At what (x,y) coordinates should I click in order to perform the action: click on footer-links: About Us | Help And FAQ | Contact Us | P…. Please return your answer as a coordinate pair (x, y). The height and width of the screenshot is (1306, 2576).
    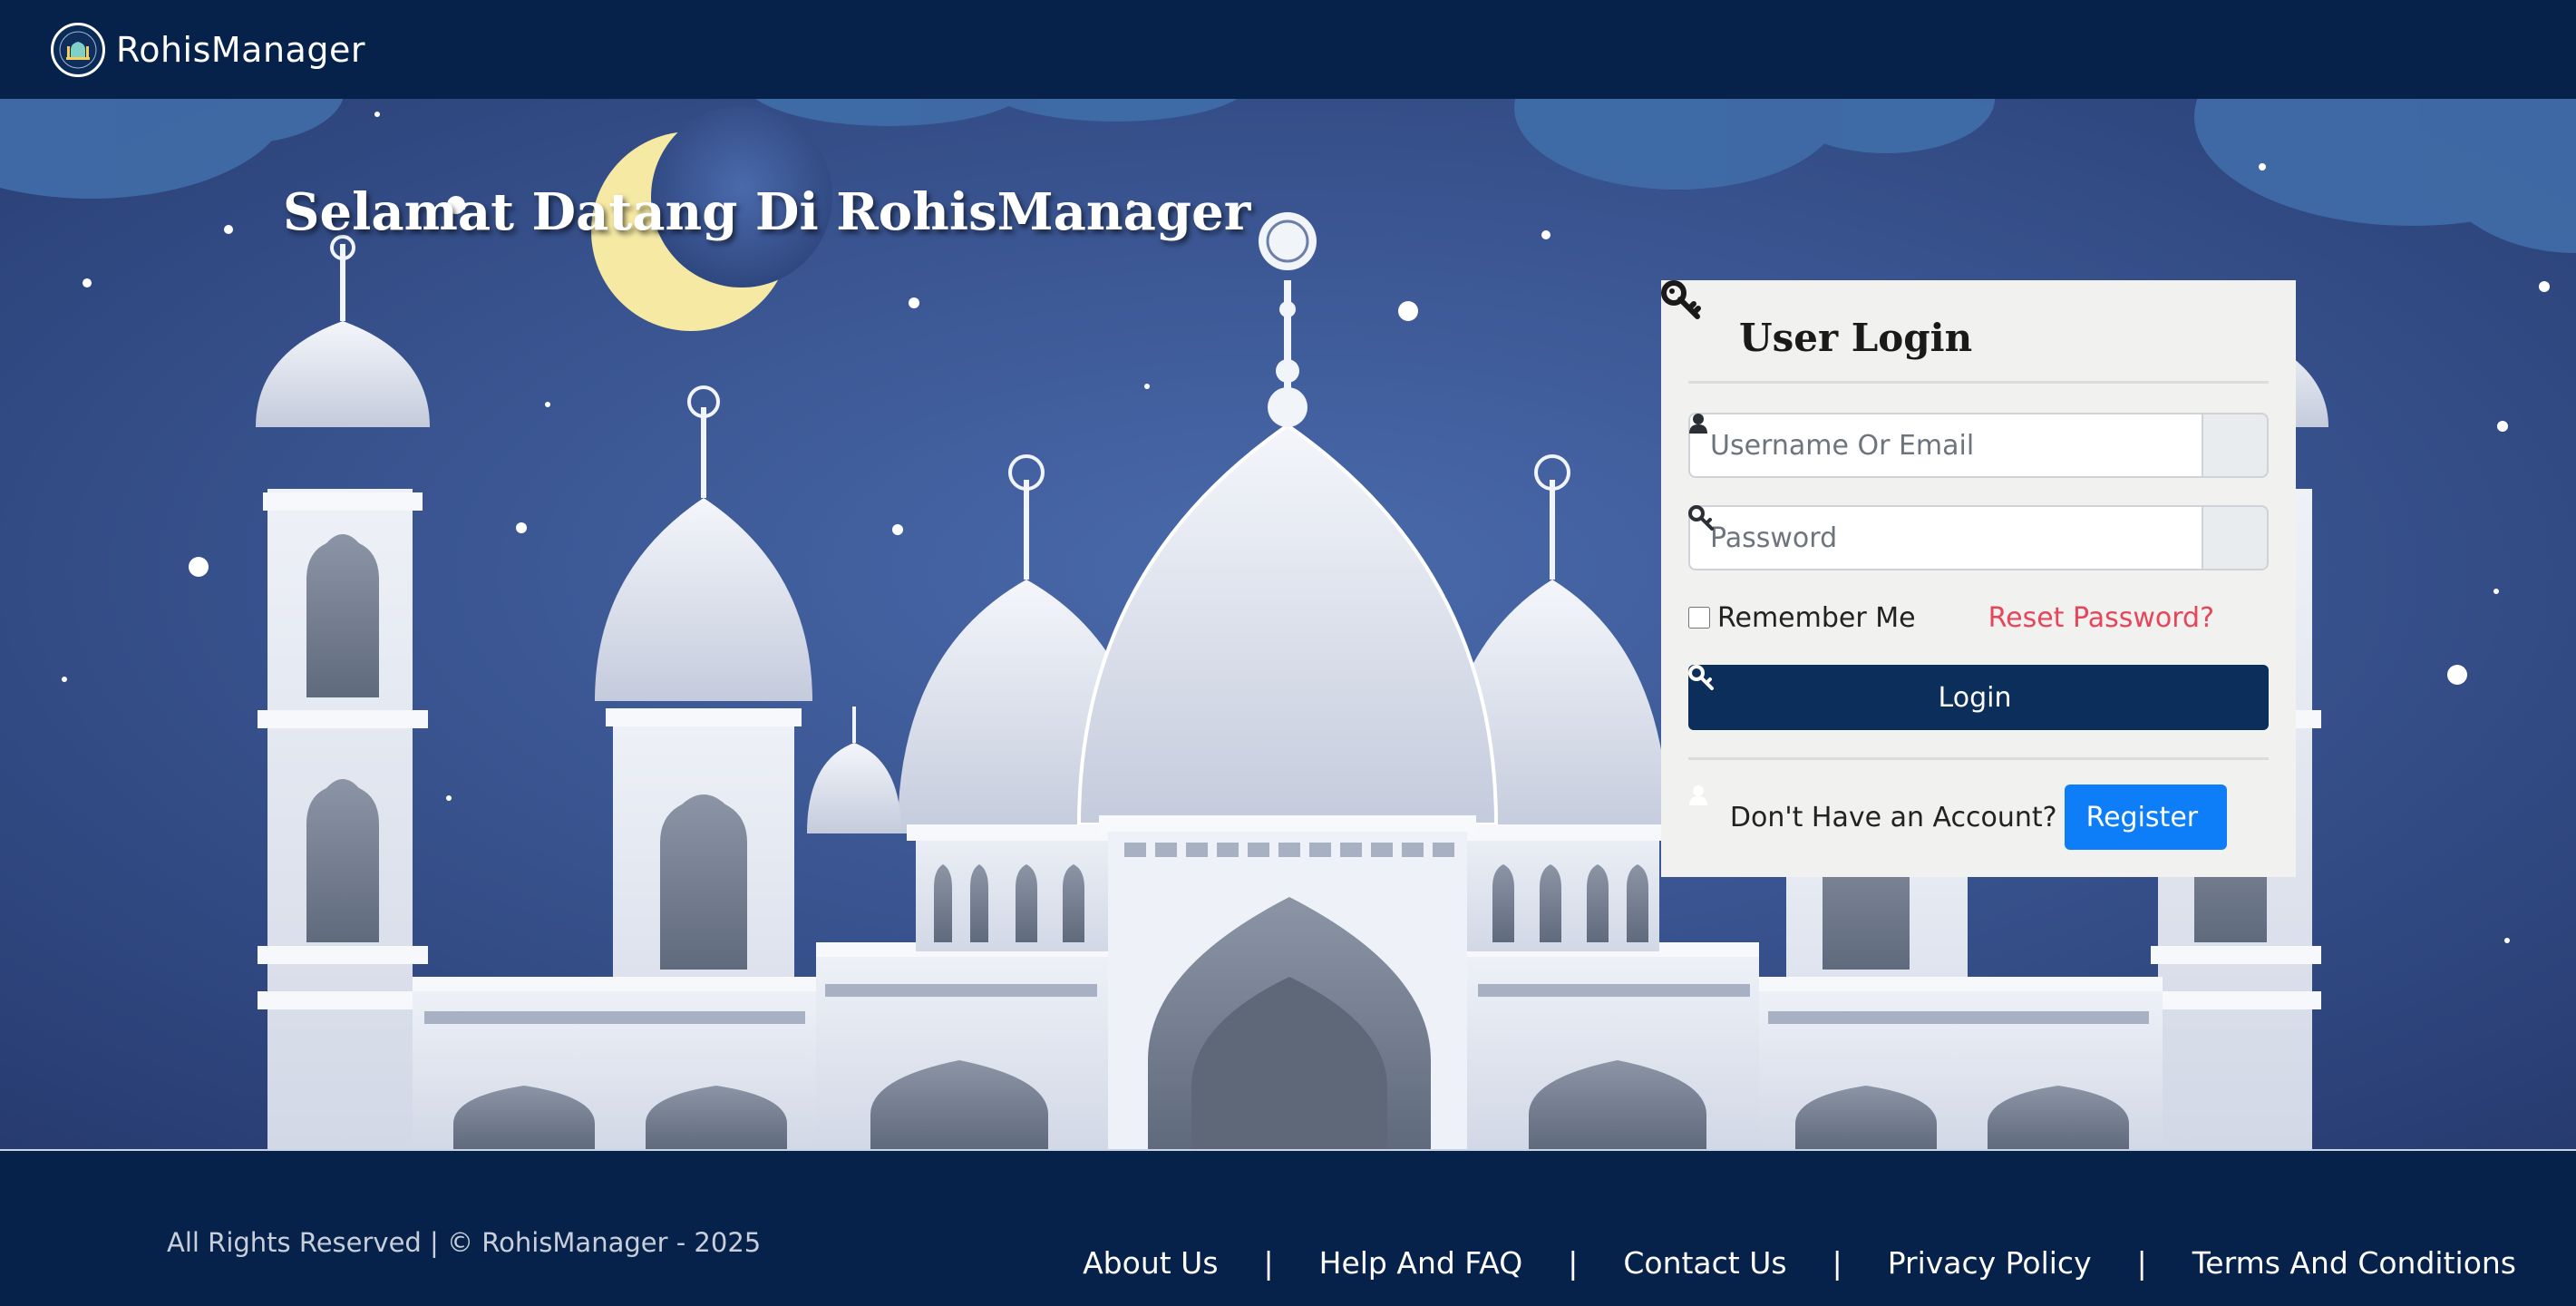
    Looking at the image, I should click on (1799, 1263).